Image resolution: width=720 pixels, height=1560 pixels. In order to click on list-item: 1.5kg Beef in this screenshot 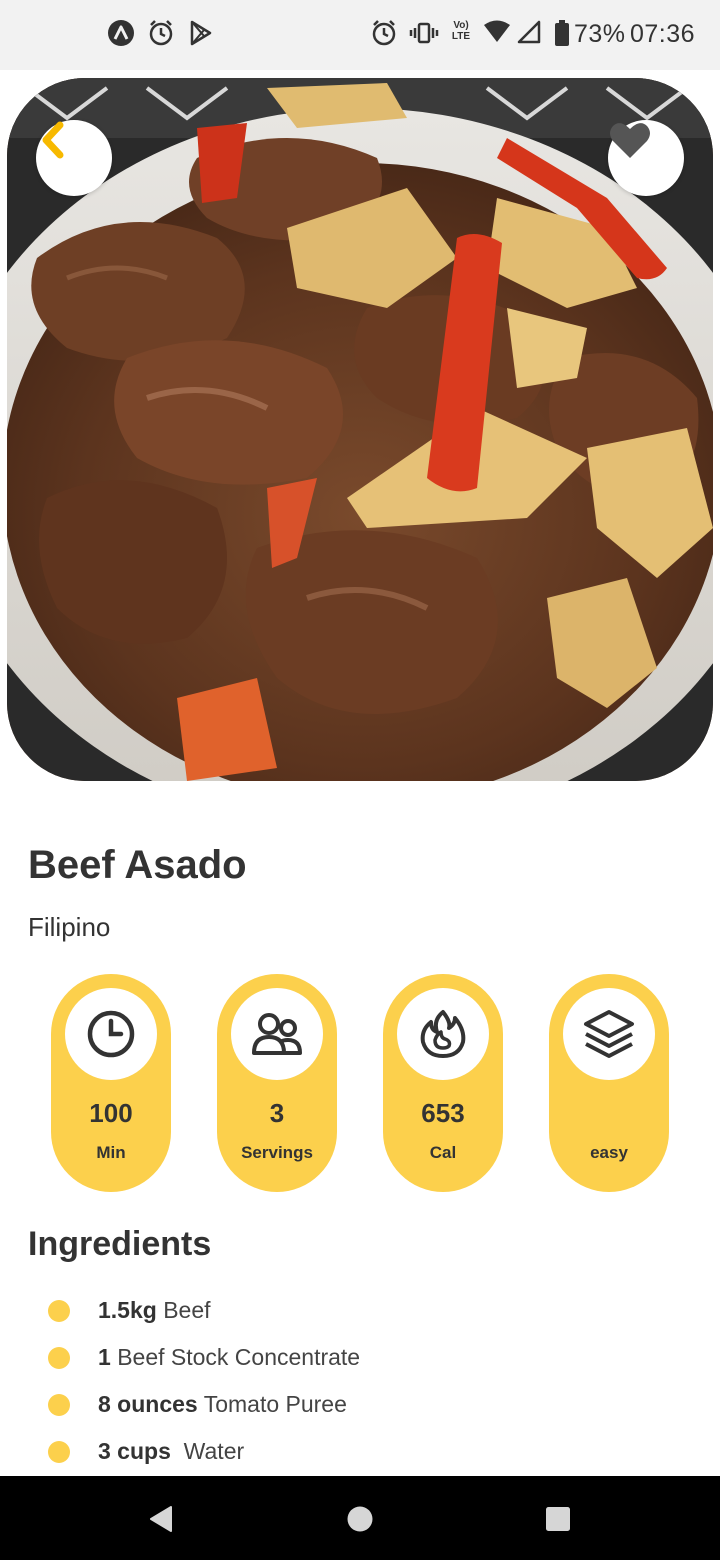, I will do `click(368, 1315)`.